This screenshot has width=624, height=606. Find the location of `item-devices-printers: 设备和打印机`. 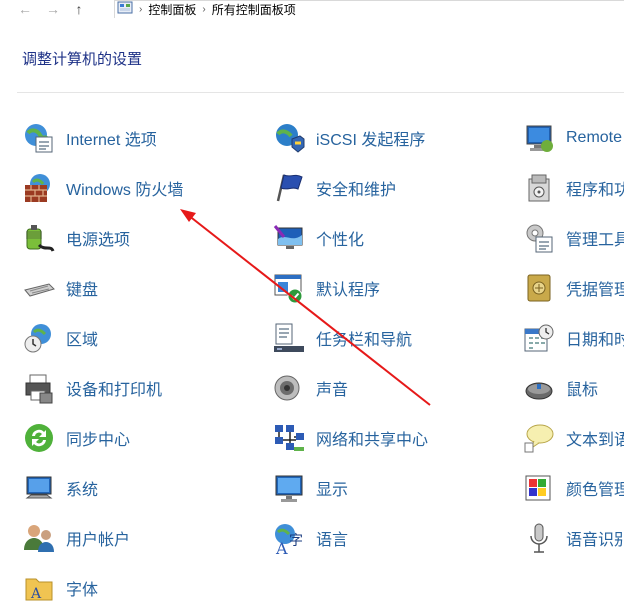

item-devices-printers: 设备和打印机 is located at coordinates (92, 388).